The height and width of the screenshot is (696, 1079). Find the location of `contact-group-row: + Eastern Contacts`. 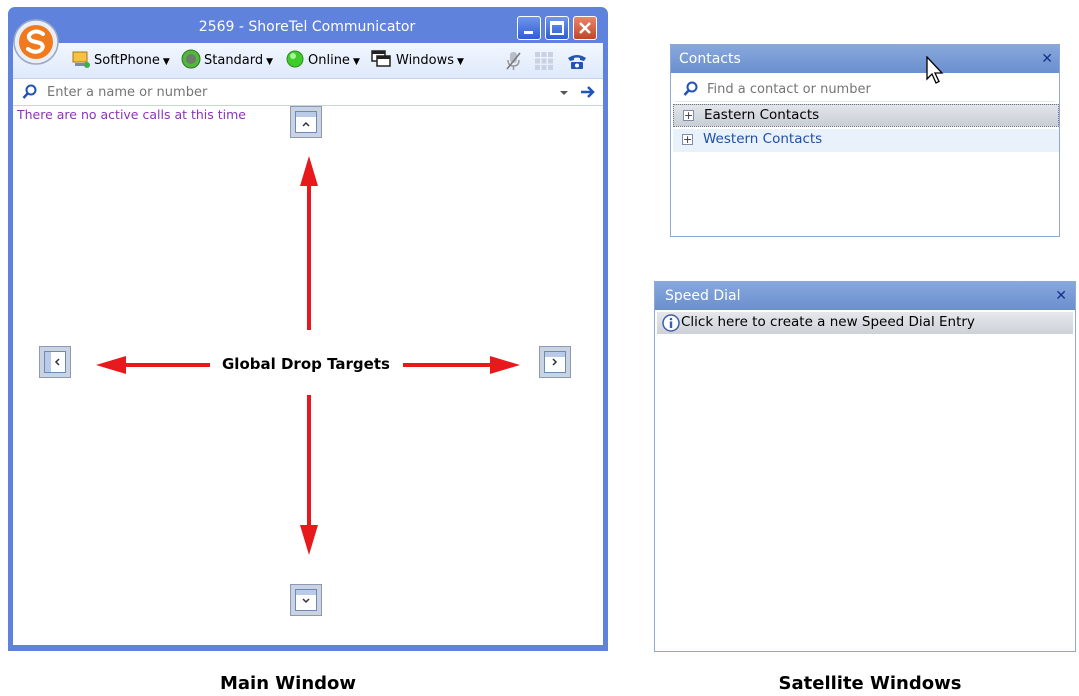

contact-group-row: + Eastern Contacts is located at coordinates (866, 115).